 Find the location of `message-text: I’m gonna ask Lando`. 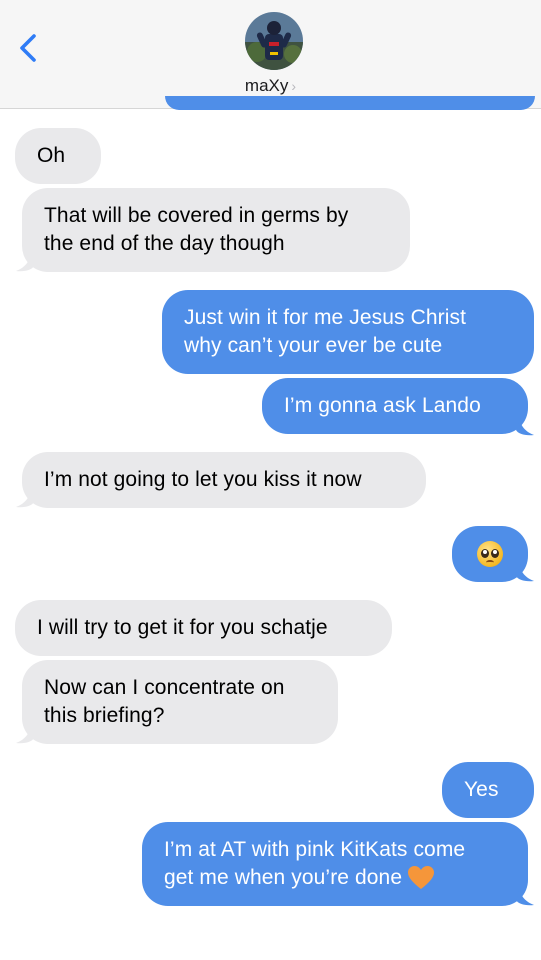

message-text: I’m gonna ask Lando is located at coordinates (382, 405).